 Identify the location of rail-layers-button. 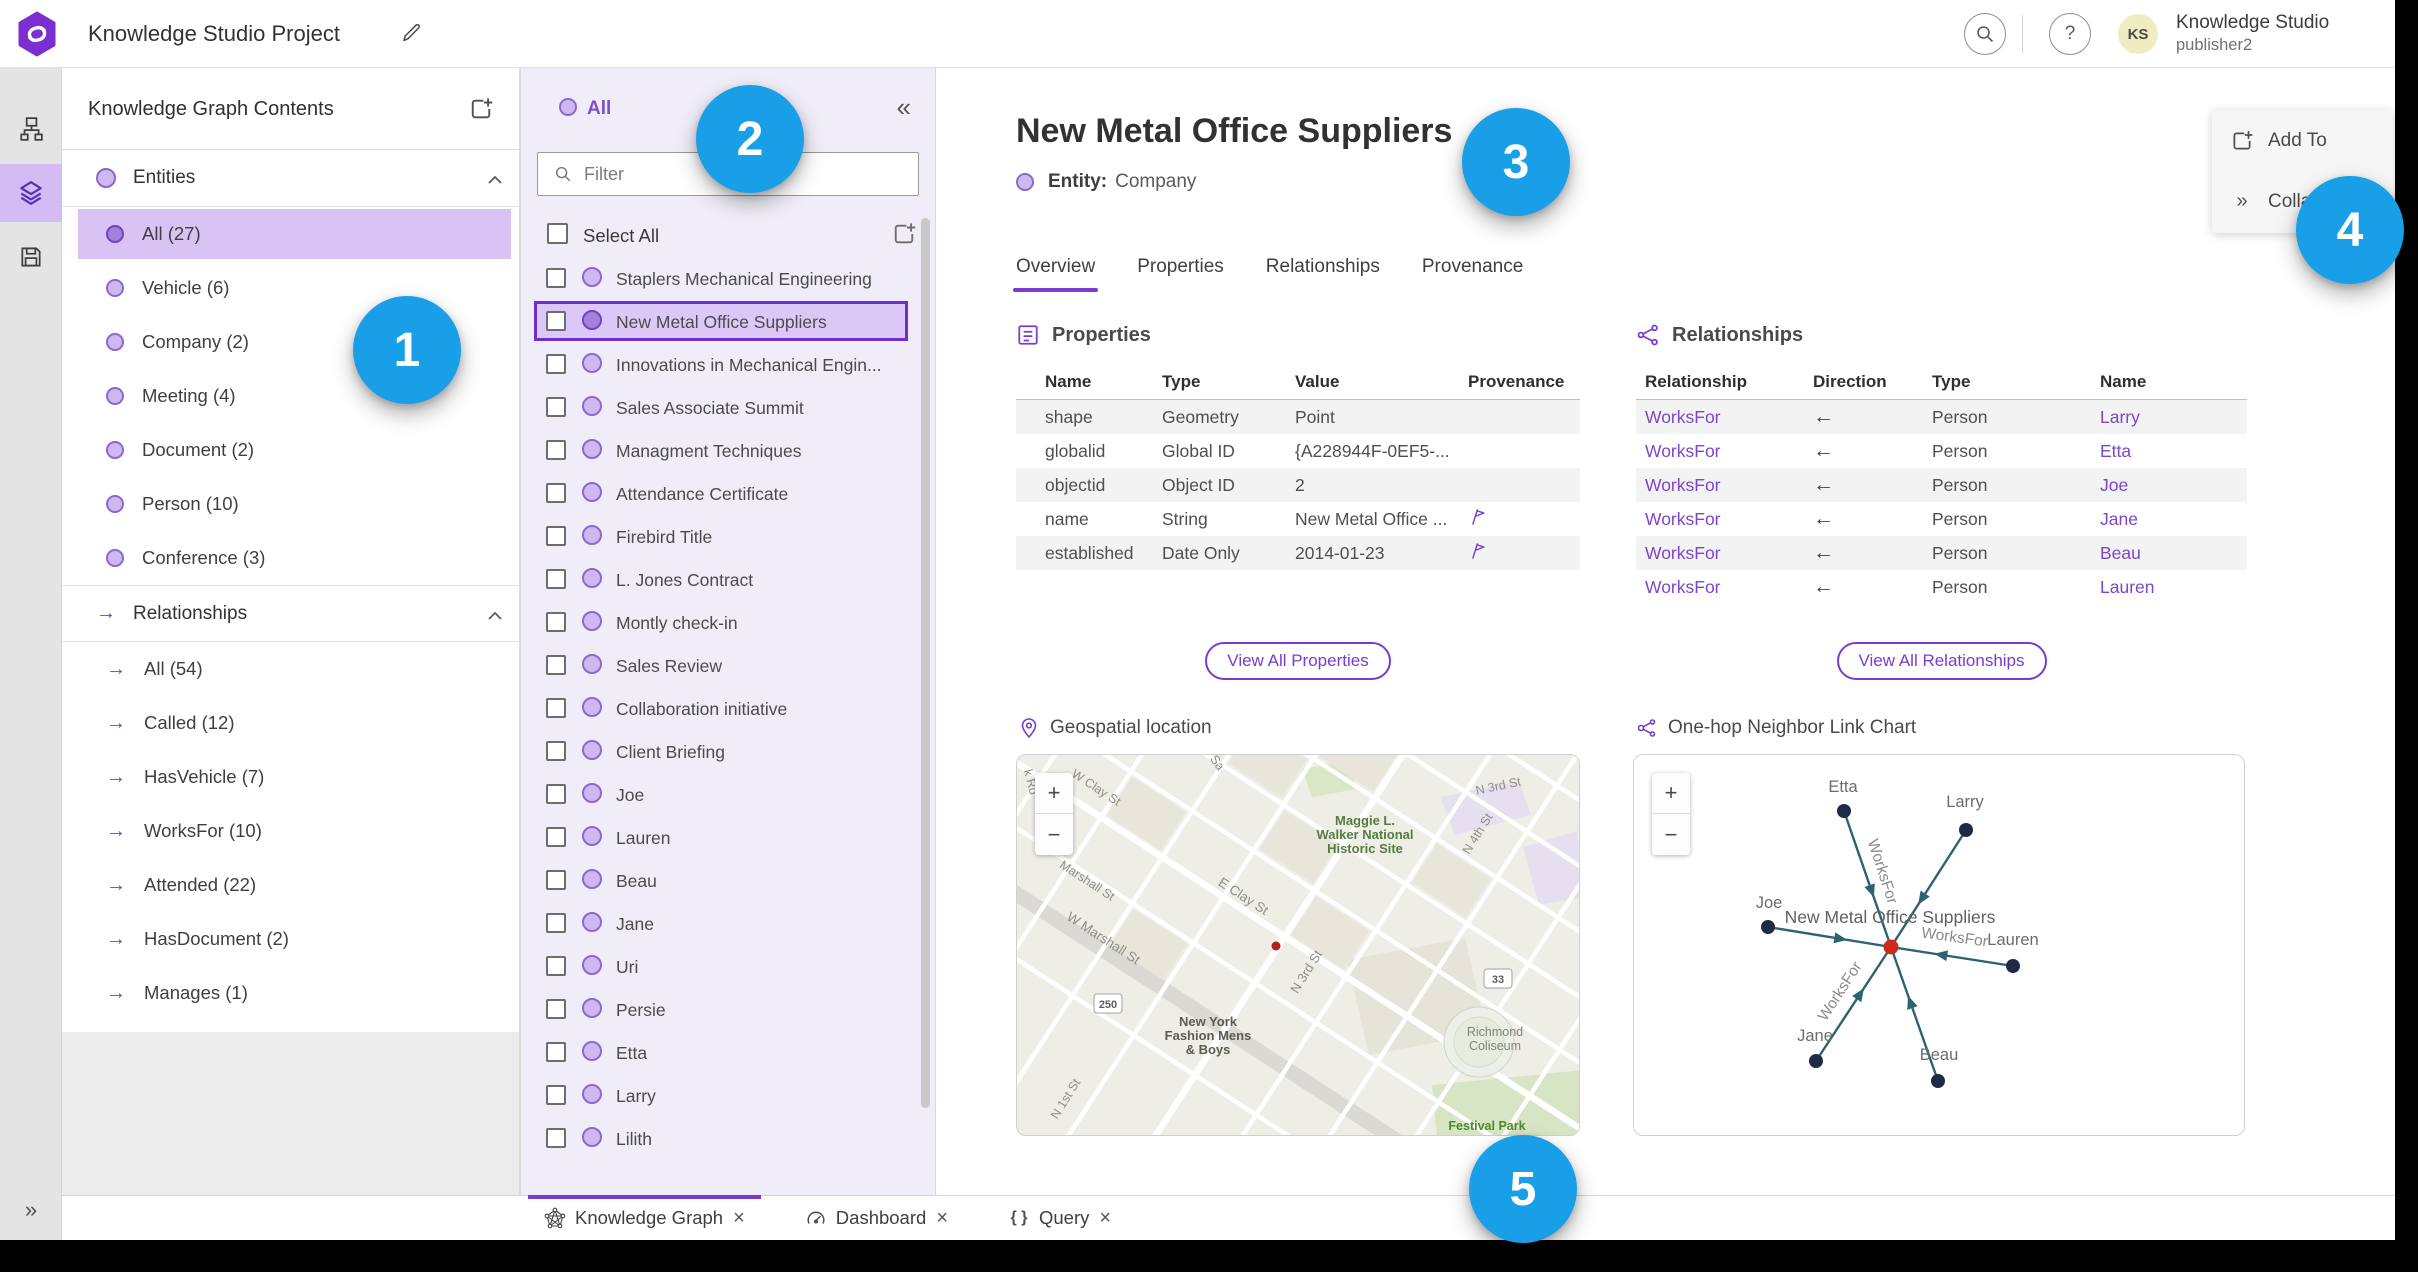
(31, 193).